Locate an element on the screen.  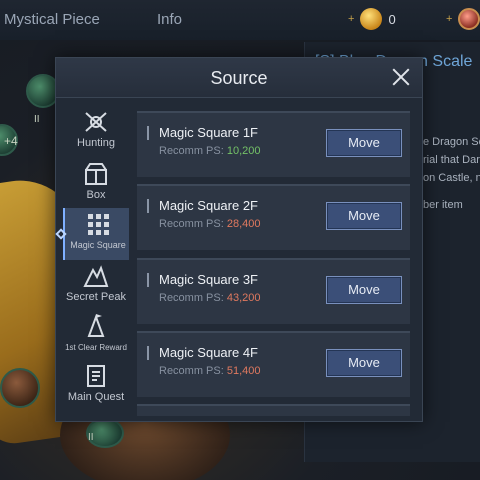
sidebar-item-hunting: Hunting is located at coordinates (96, 132).